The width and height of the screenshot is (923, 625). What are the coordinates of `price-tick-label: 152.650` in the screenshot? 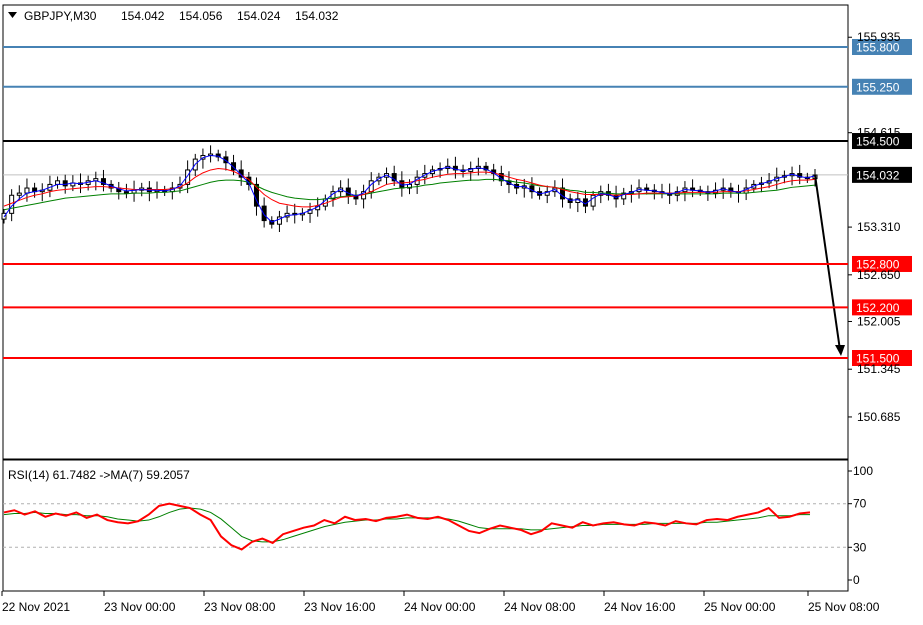 It's located at (879, 275).